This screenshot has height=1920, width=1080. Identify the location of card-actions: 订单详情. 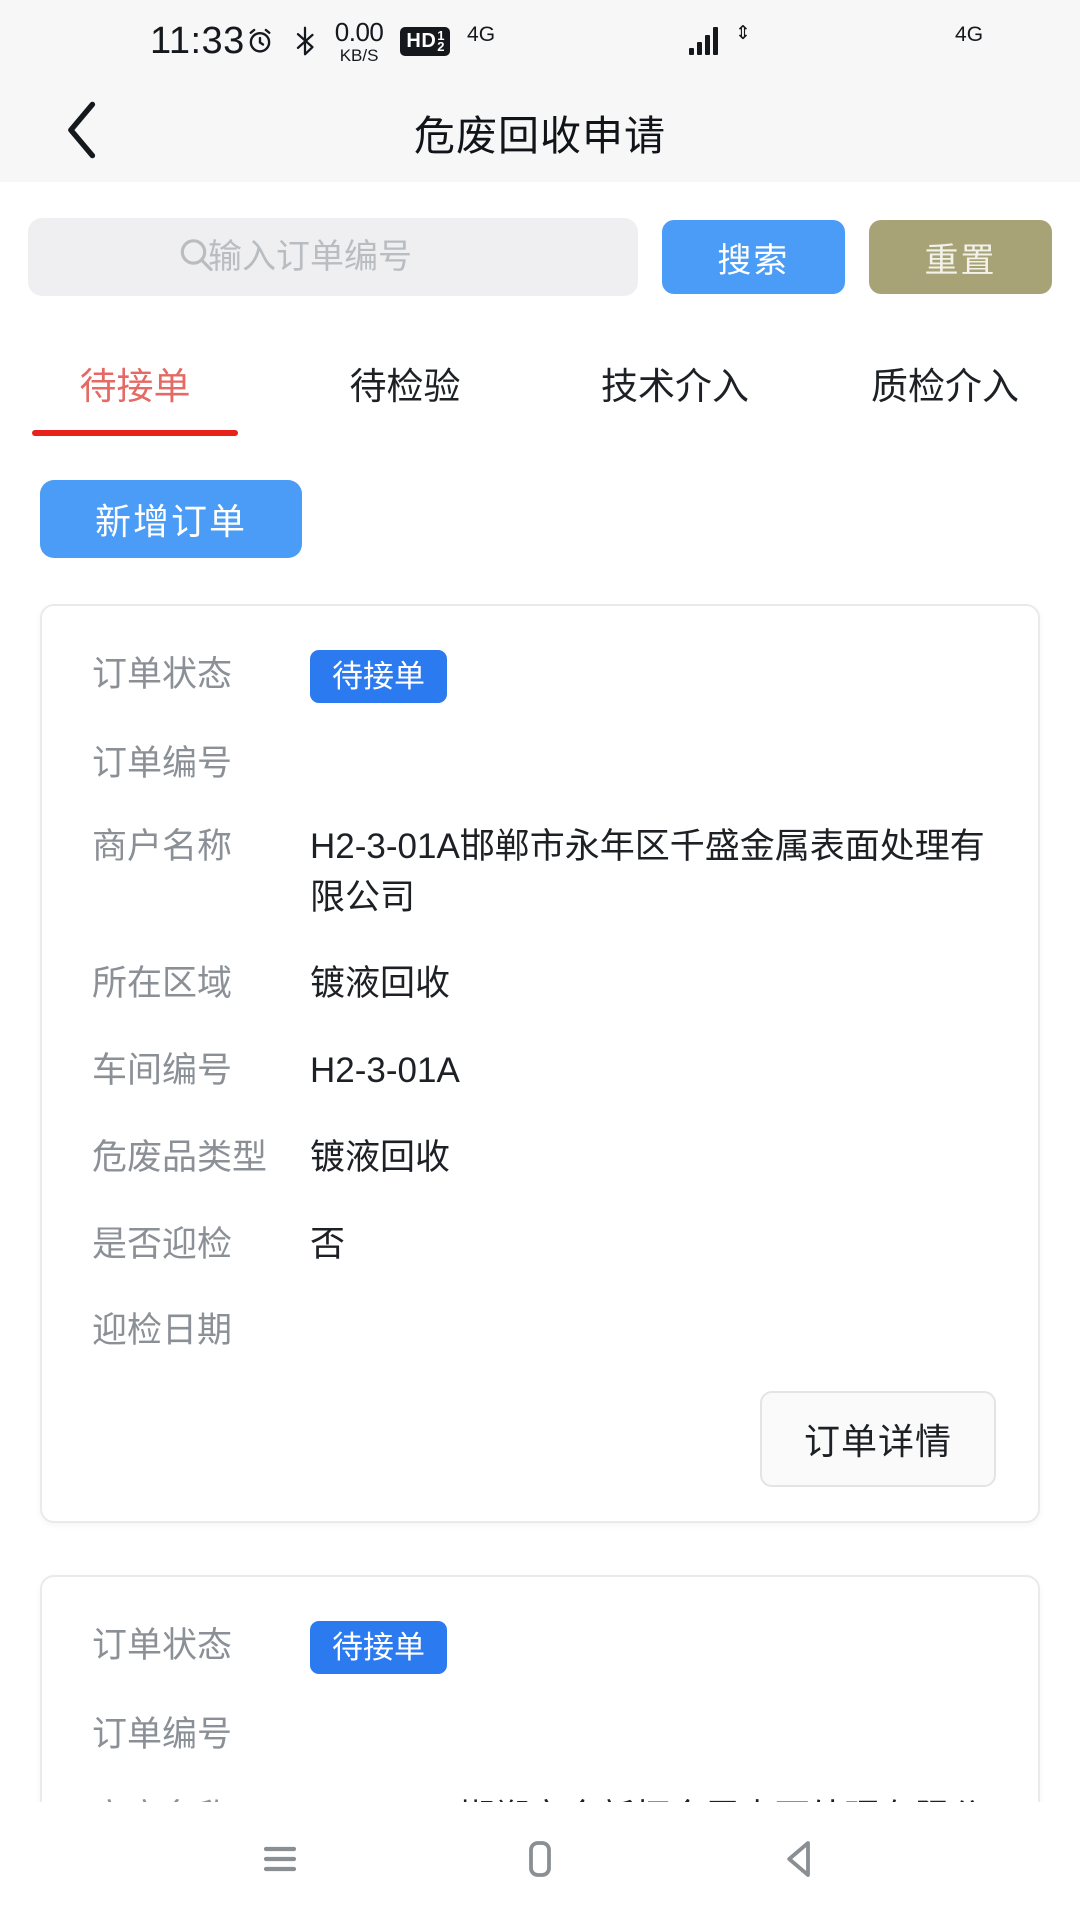
(544, 1439).